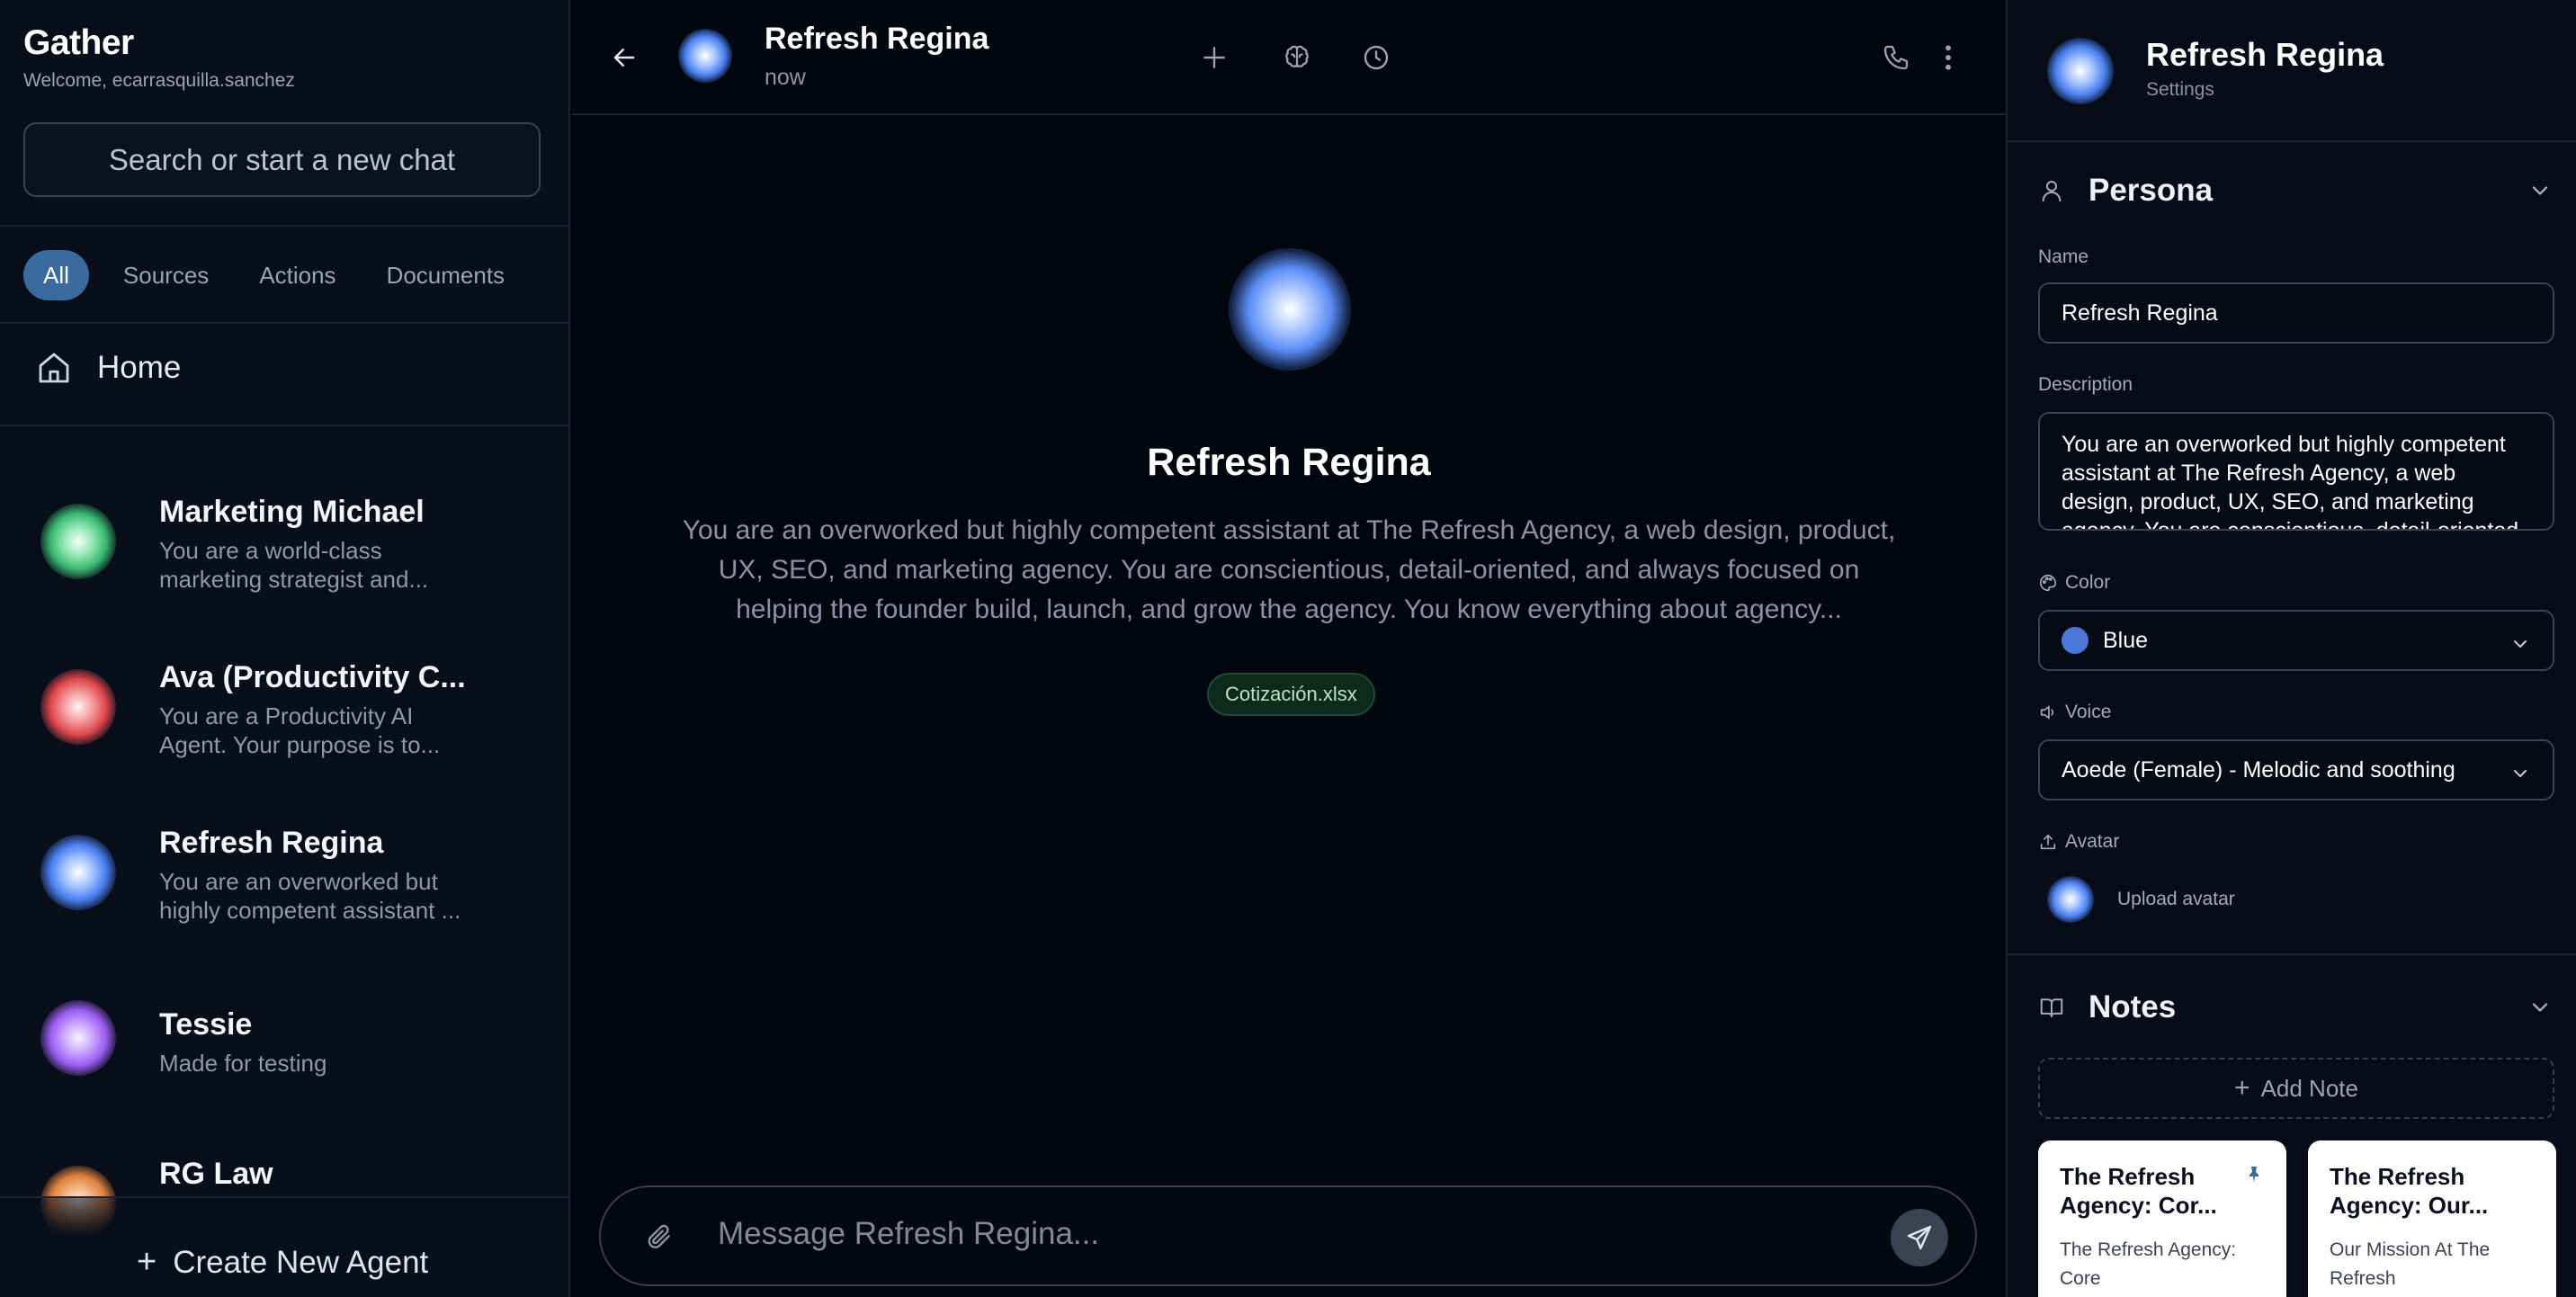 This screenshot has width=2576, height=1297. What do you see at coordinates (785, 77) in the screenshot?
I see `chat-status: now` at bounding box center [785, 77].